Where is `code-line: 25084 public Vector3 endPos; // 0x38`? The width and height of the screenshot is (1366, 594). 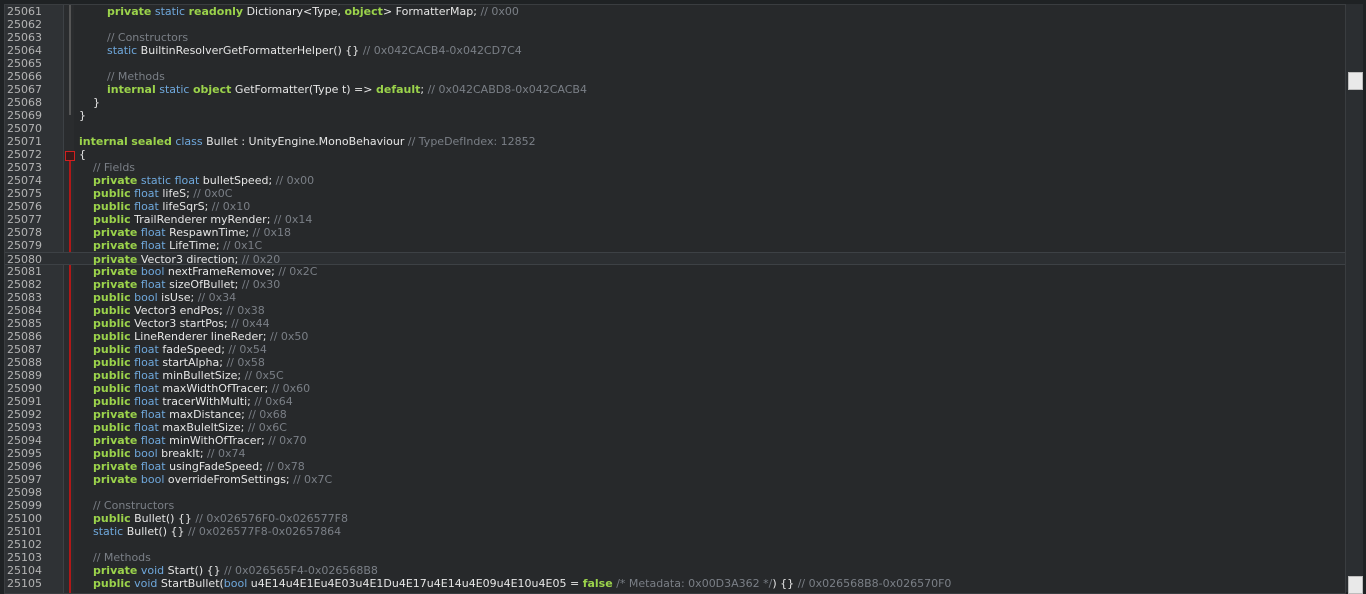
code-line: 25084 public Vector3 endPos; // 0x38 is located at coordinates (675, 310).